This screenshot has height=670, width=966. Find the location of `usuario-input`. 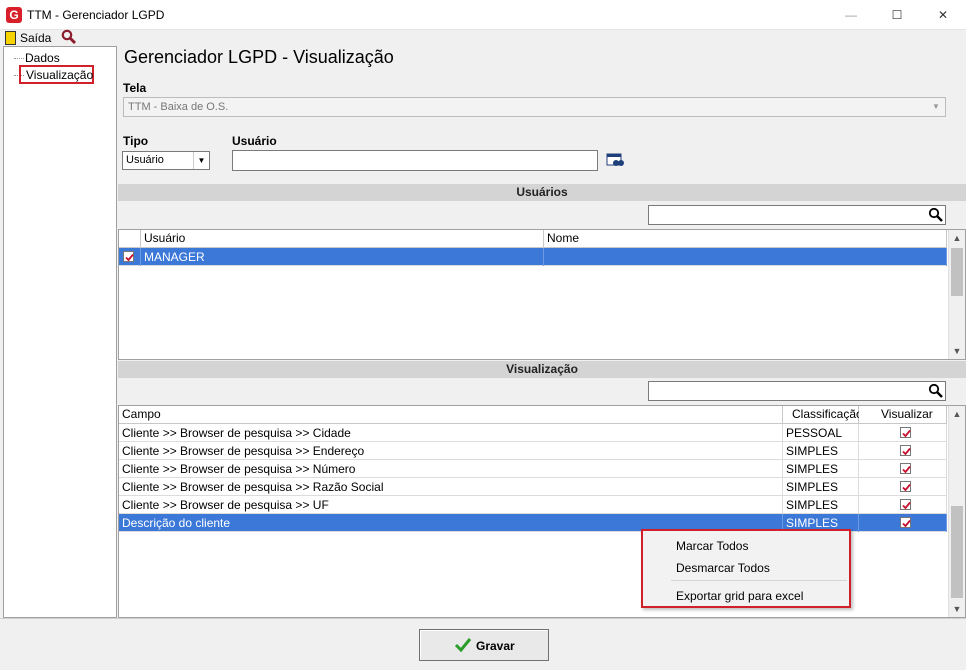

usuario-input is located at coordinates (415, 160).